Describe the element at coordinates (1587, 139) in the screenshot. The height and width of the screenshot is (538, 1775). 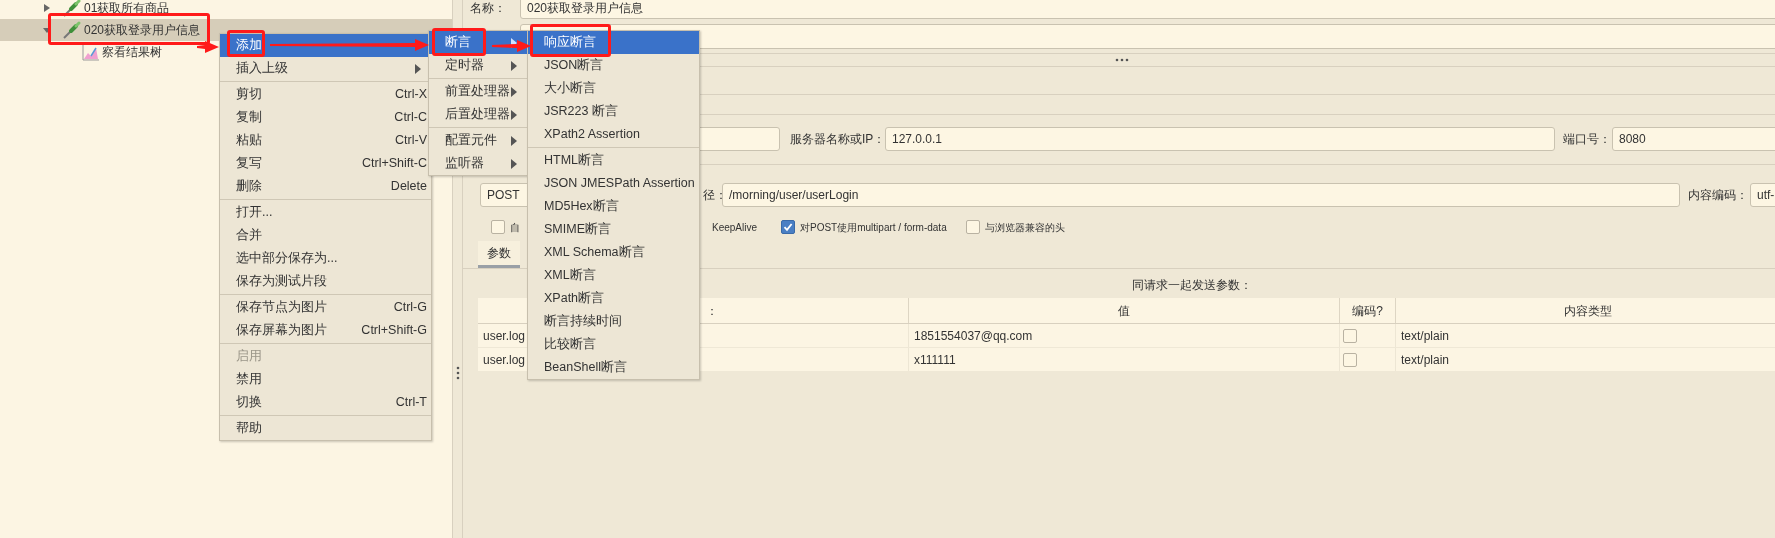
I see `field-label: 端口号：` at that location.